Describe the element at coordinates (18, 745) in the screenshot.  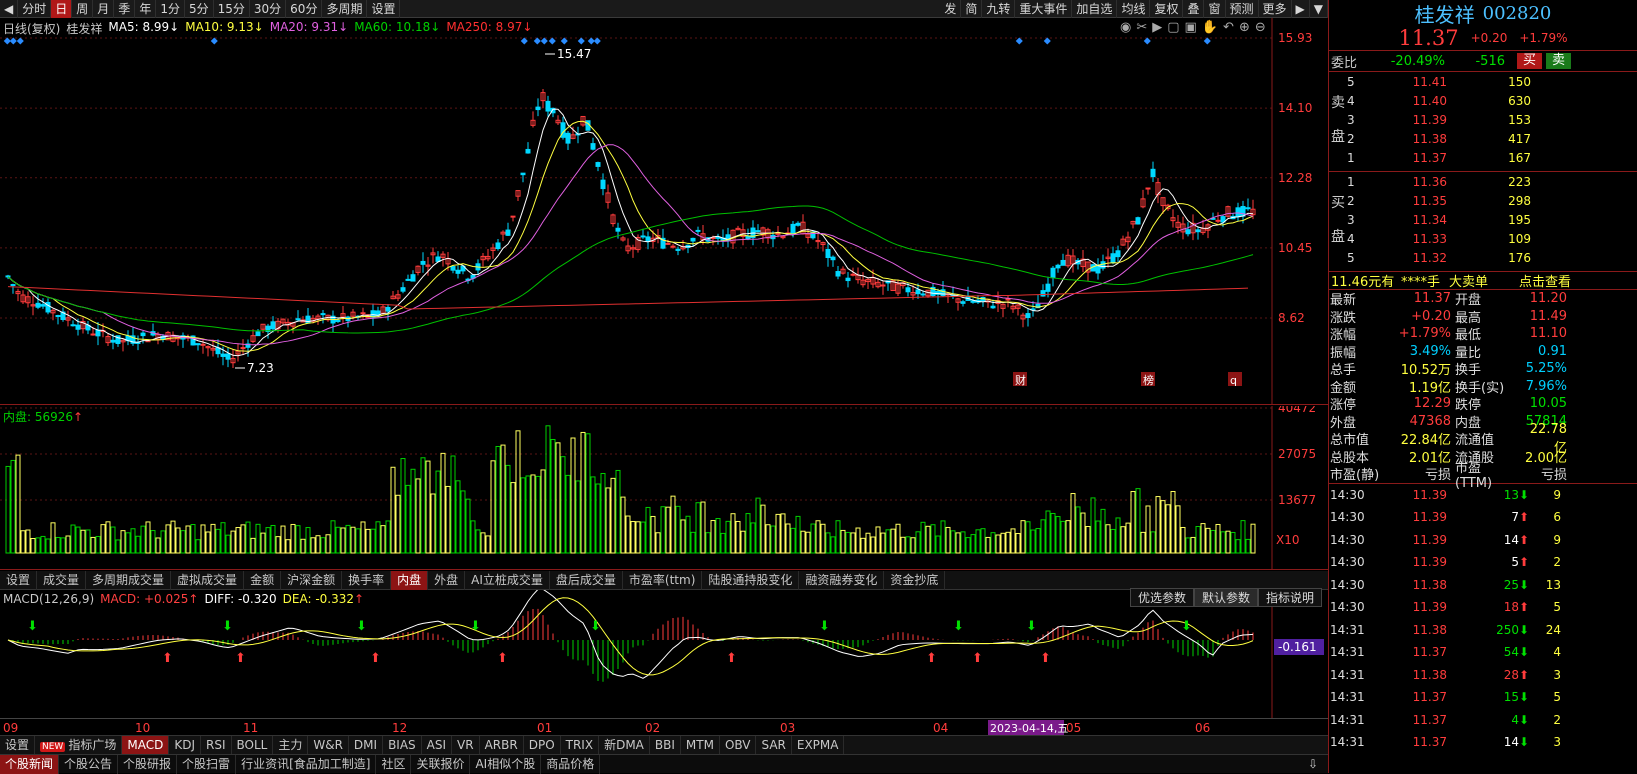
I see `indicator-tab: 设置` at that location.